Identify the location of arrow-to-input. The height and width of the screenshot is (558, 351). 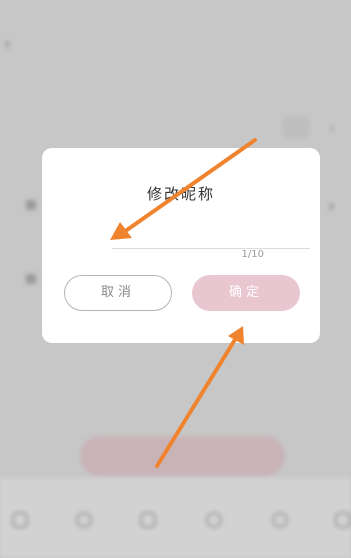
(183, 189).